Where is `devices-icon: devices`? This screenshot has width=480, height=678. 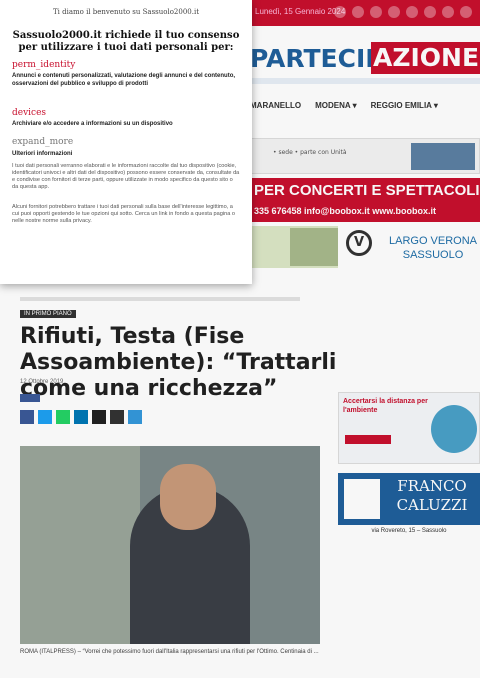 devices-icon: devices is located at coordinates (29, 113).